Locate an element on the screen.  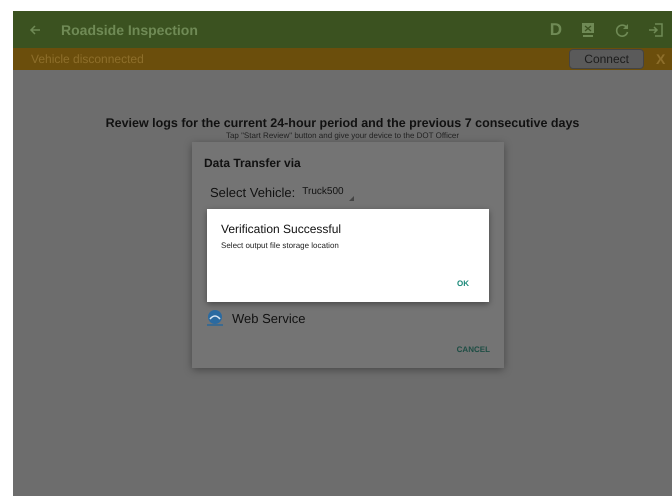
monitor-icon is located at coordinates (588, 30).